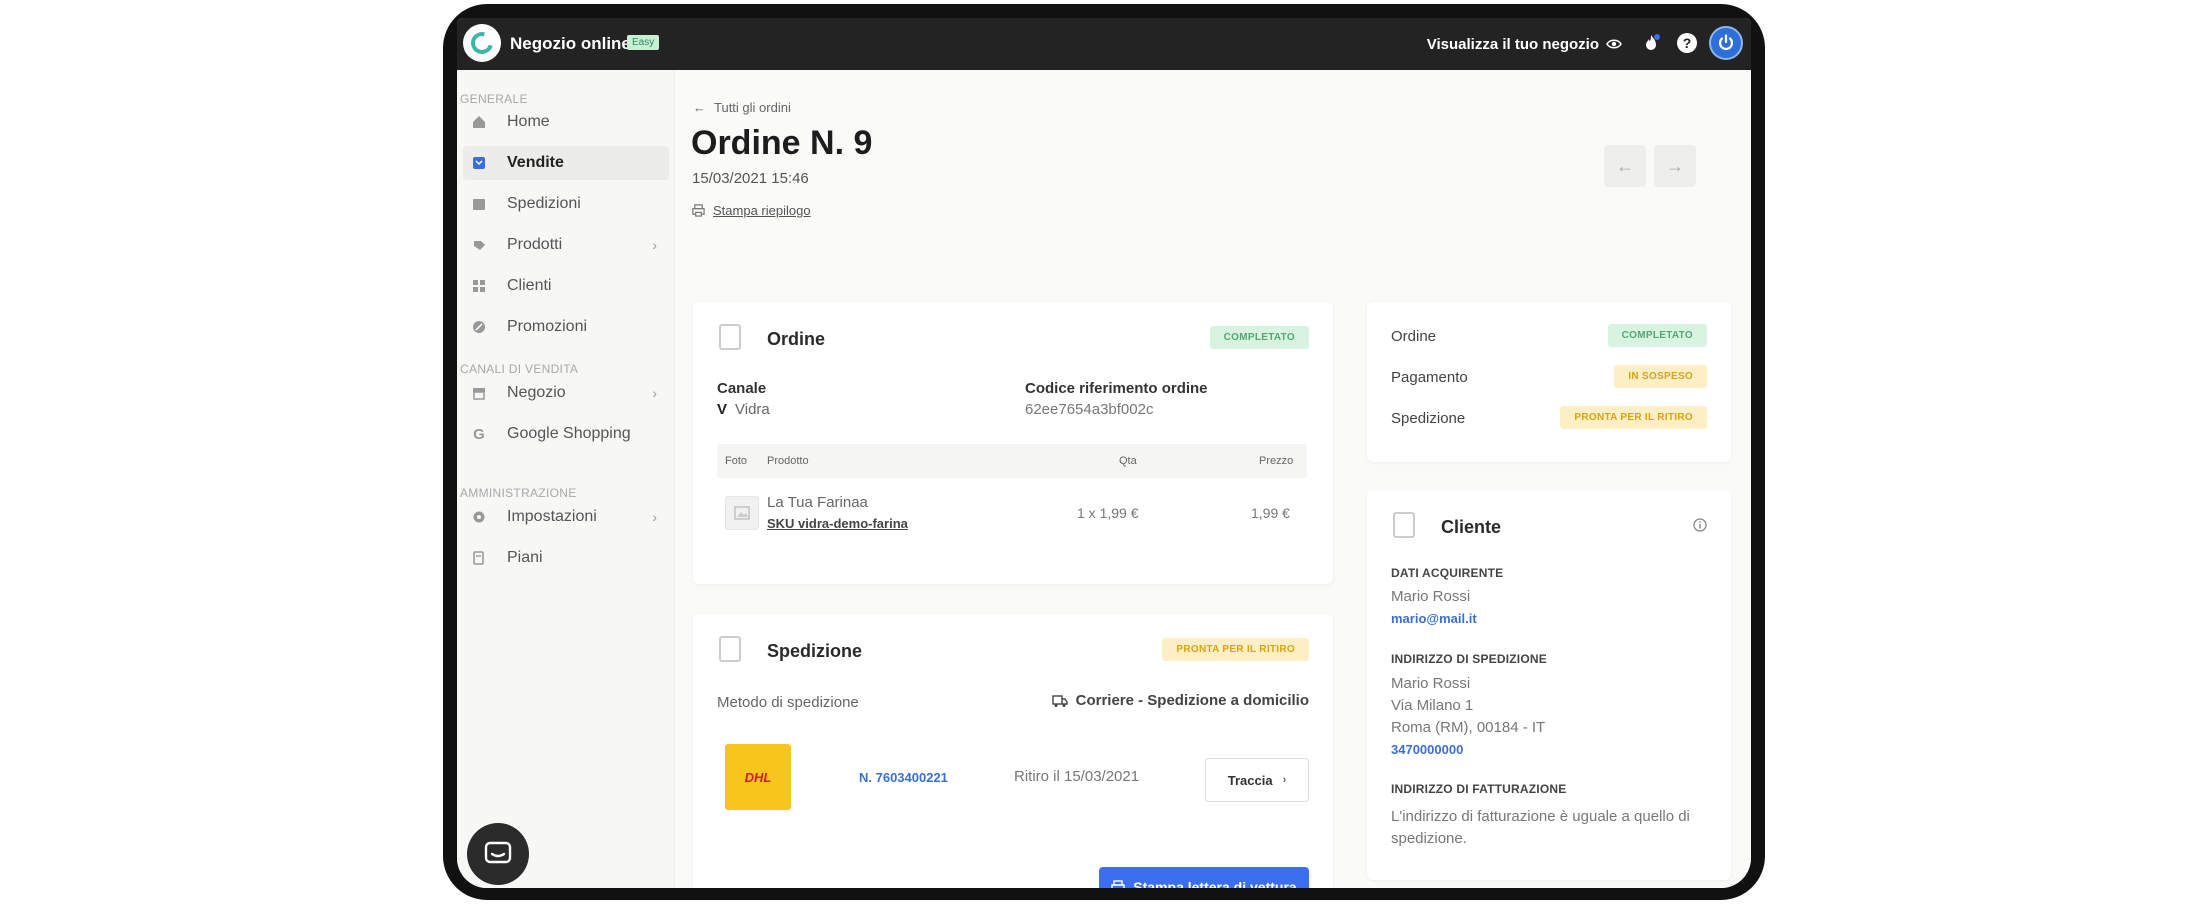  What do you see at coordinates (1614, 44) in the screenshot?
I see `eye-icon` at bounding box center [1614, 44].